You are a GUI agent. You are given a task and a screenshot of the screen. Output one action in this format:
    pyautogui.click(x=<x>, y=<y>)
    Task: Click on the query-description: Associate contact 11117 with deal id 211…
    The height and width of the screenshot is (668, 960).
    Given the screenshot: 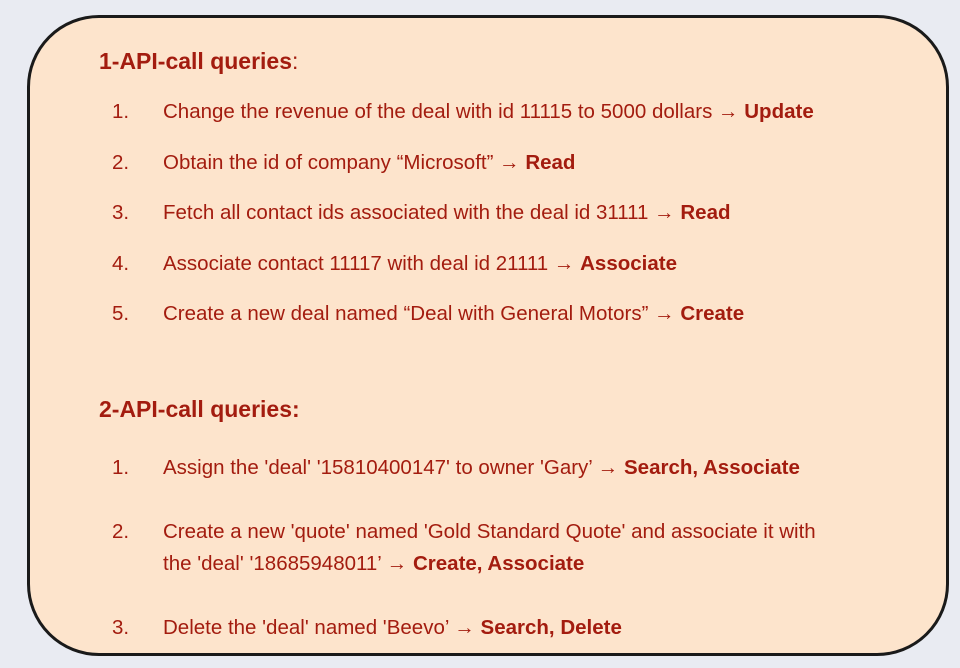 What is the action you would take?
    pyautogui.click(x=356, y=263)
    